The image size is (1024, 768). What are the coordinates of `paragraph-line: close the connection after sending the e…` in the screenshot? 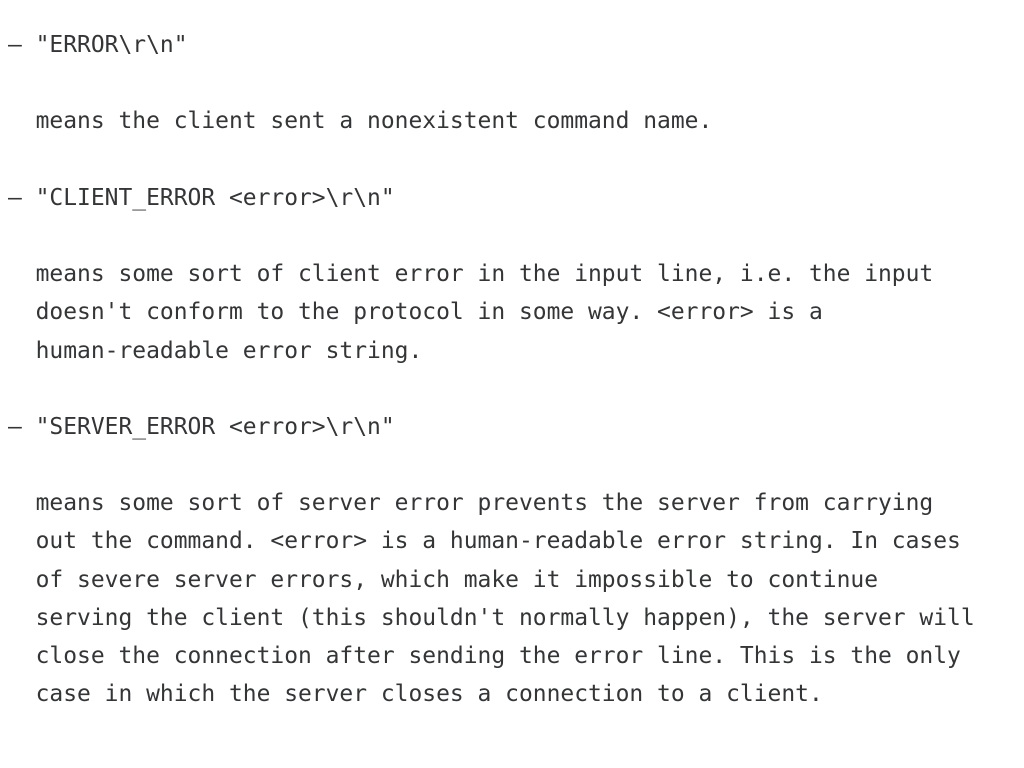 It's located at (484, 656).